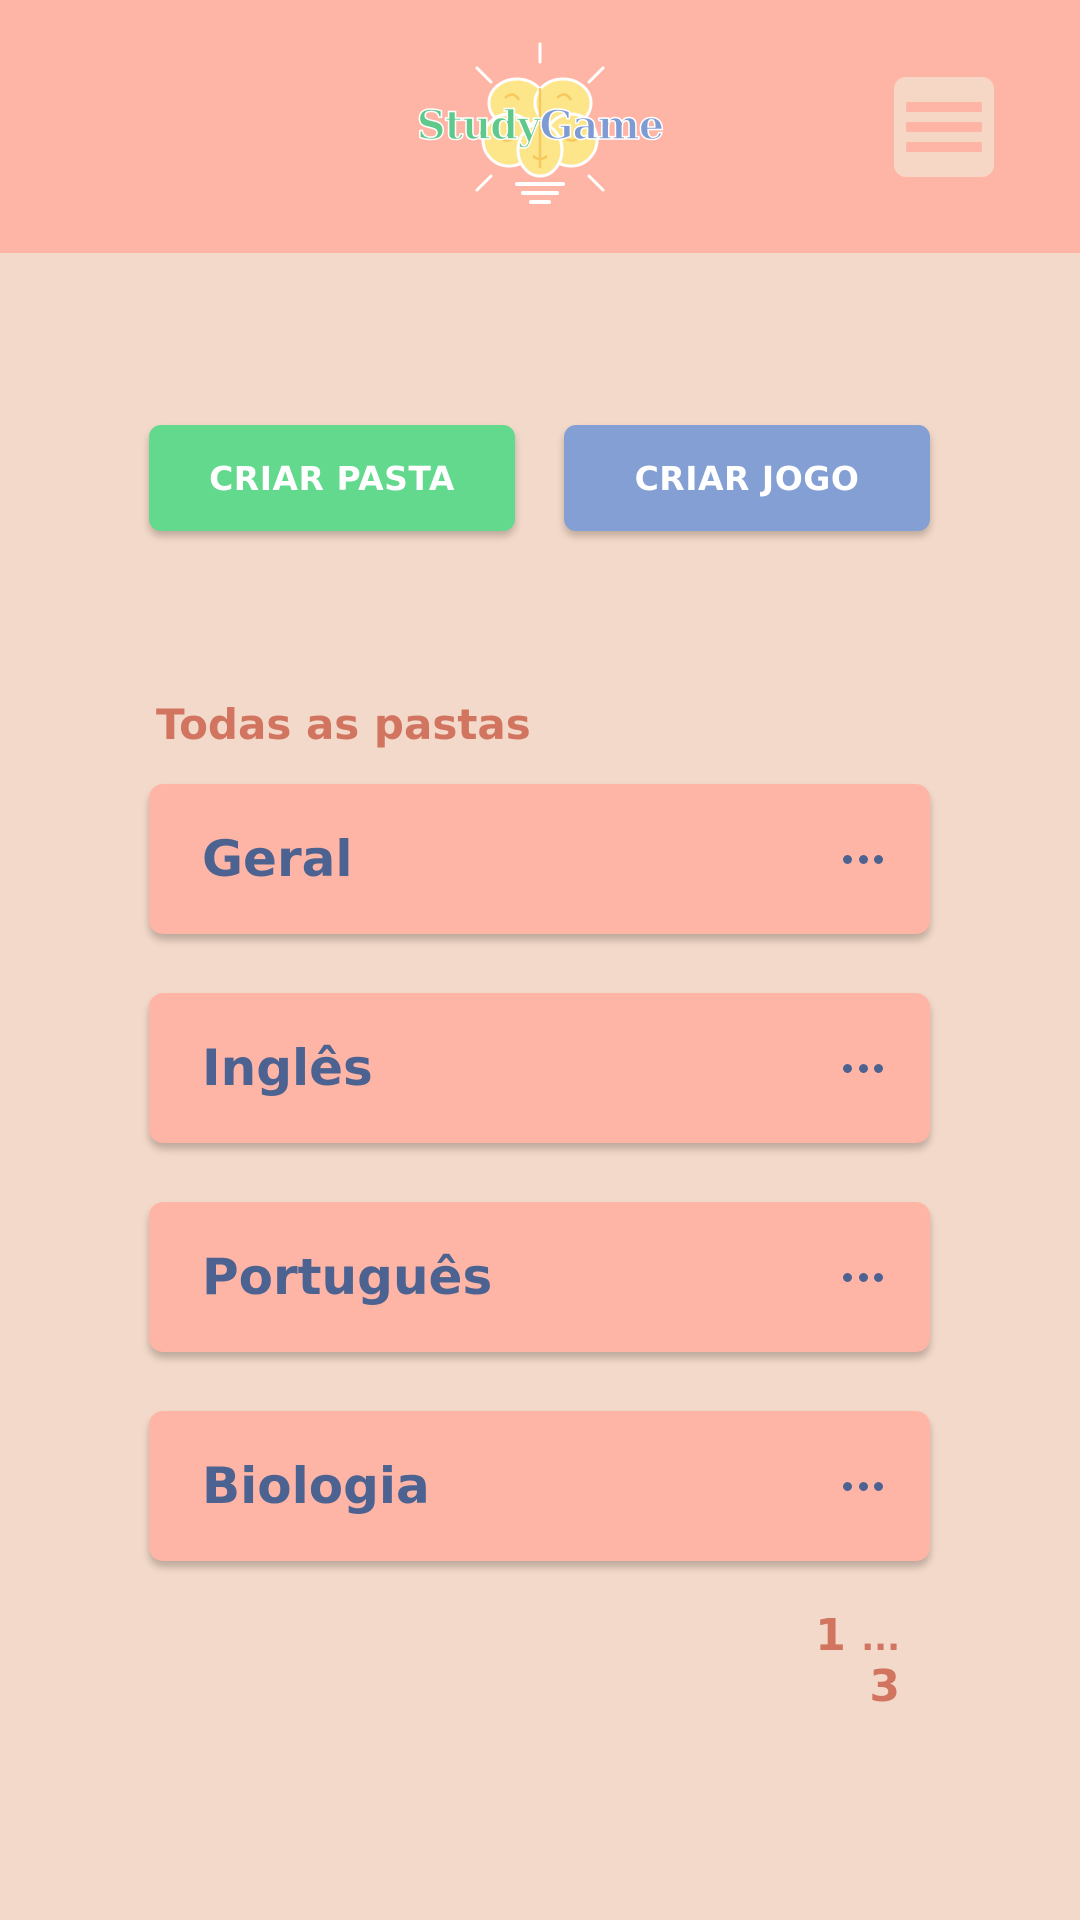 This screenshot has height=1920, width=1080. Describe the element at coordinates (316, 1486) in the screenshot. I see `folder-name: Biologia` at that location.